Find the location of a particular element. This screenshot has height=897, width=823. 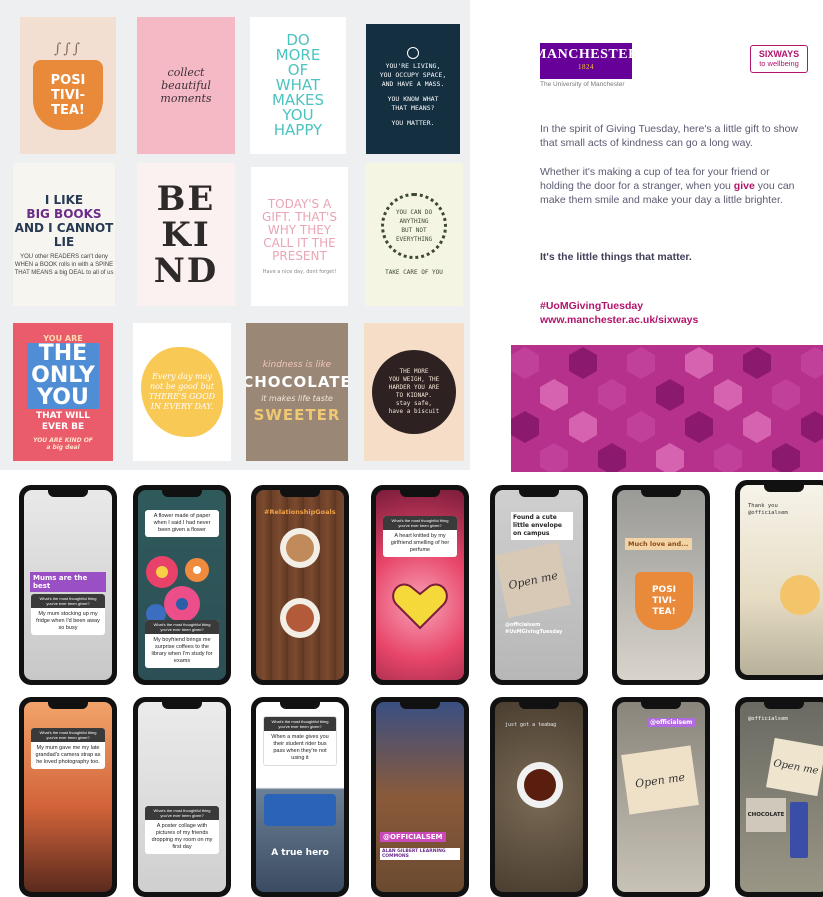

story-tag: @officialsem #UoMGivingTuesday is located at coordinates (534, 628).